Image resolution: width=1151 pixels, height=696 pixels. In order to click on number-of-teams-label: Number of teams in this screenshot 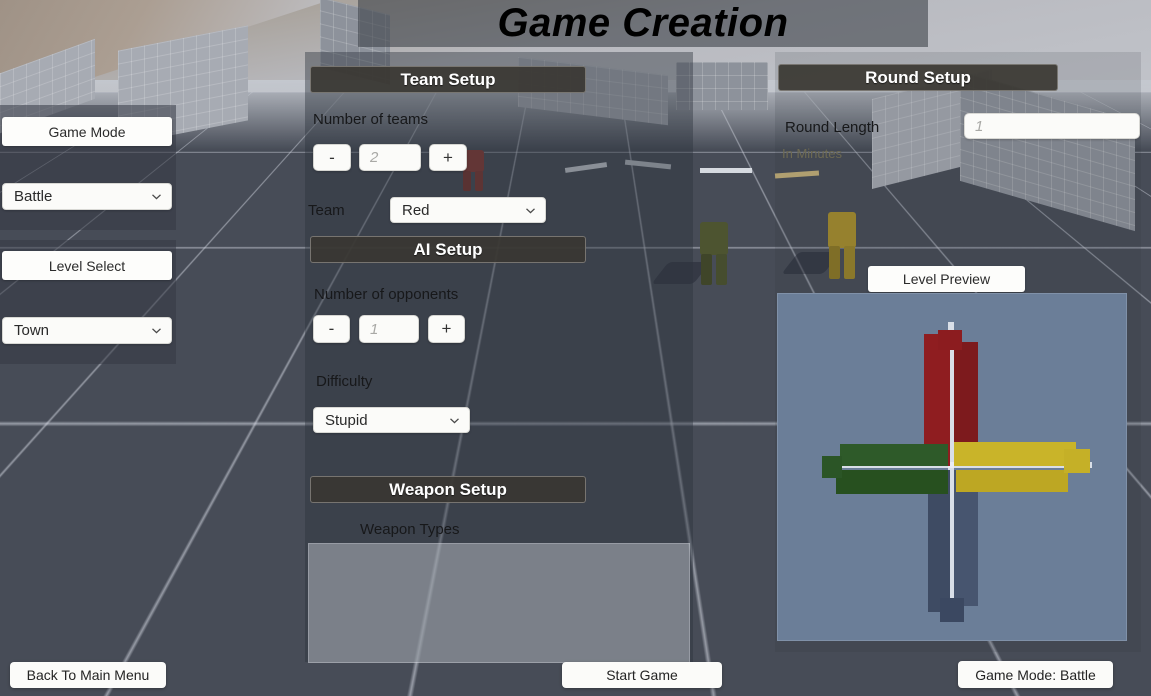, I will do `click(371, 119)`.